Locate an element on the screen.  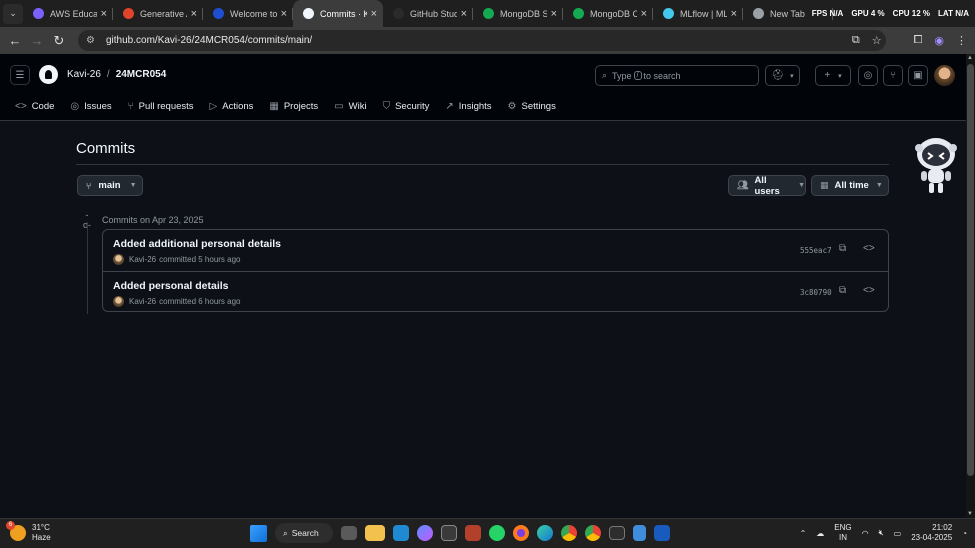
browser-tab: Commits · Ka × is located at coordinates (338, 13).